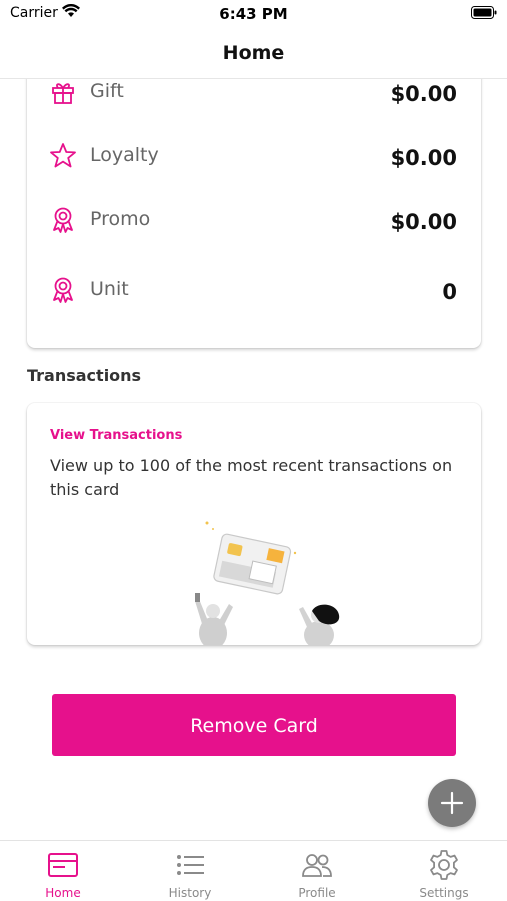 The height and width of the screenshot is (901, 507). What do you see at coordinates (444, 893) in the screenshot?
I see `tab-label: Settings` at bounding box center [444, 893].